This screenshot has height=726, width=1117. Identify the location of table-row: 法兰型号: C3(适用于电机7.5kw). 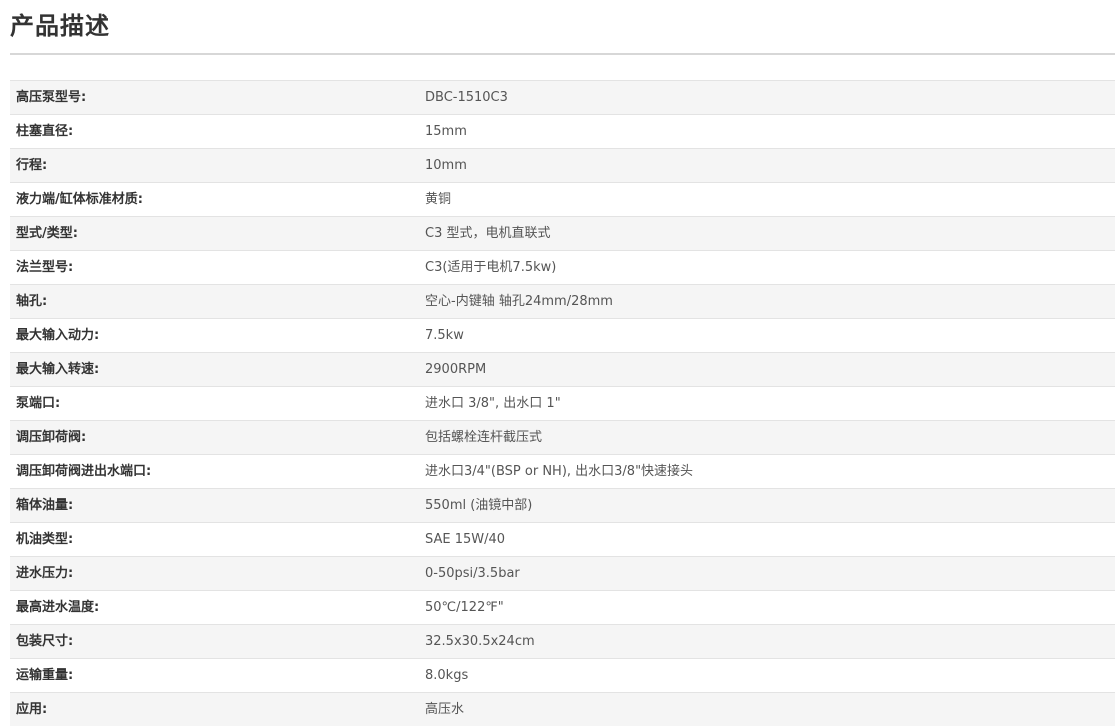
(562, 267).